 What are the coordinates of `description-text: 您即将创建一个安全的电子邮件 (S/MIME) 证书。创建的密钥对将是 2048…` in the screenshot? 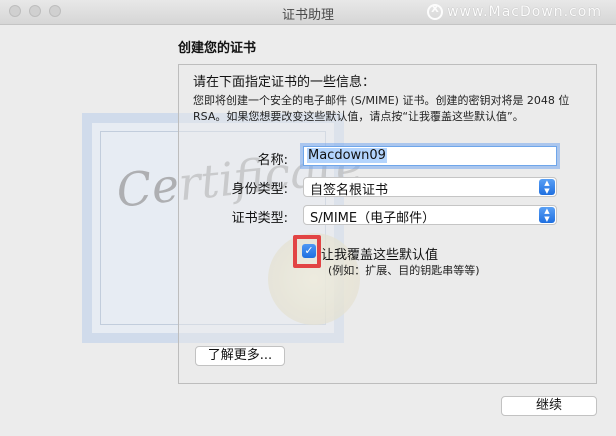 It's located at (390, 109).